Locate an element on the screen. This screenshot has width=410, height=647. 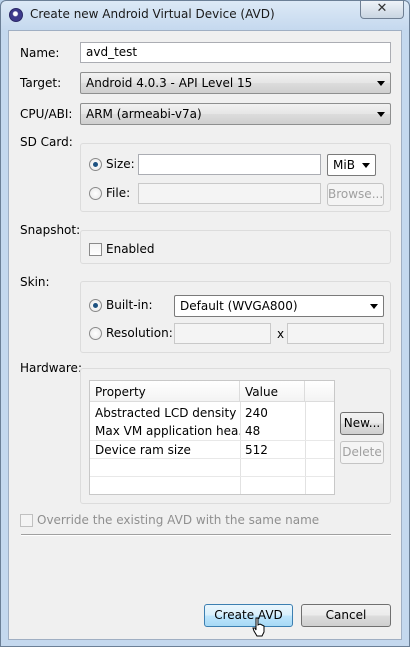
mouse-pointer-icon is located at coordinates (258, 627).